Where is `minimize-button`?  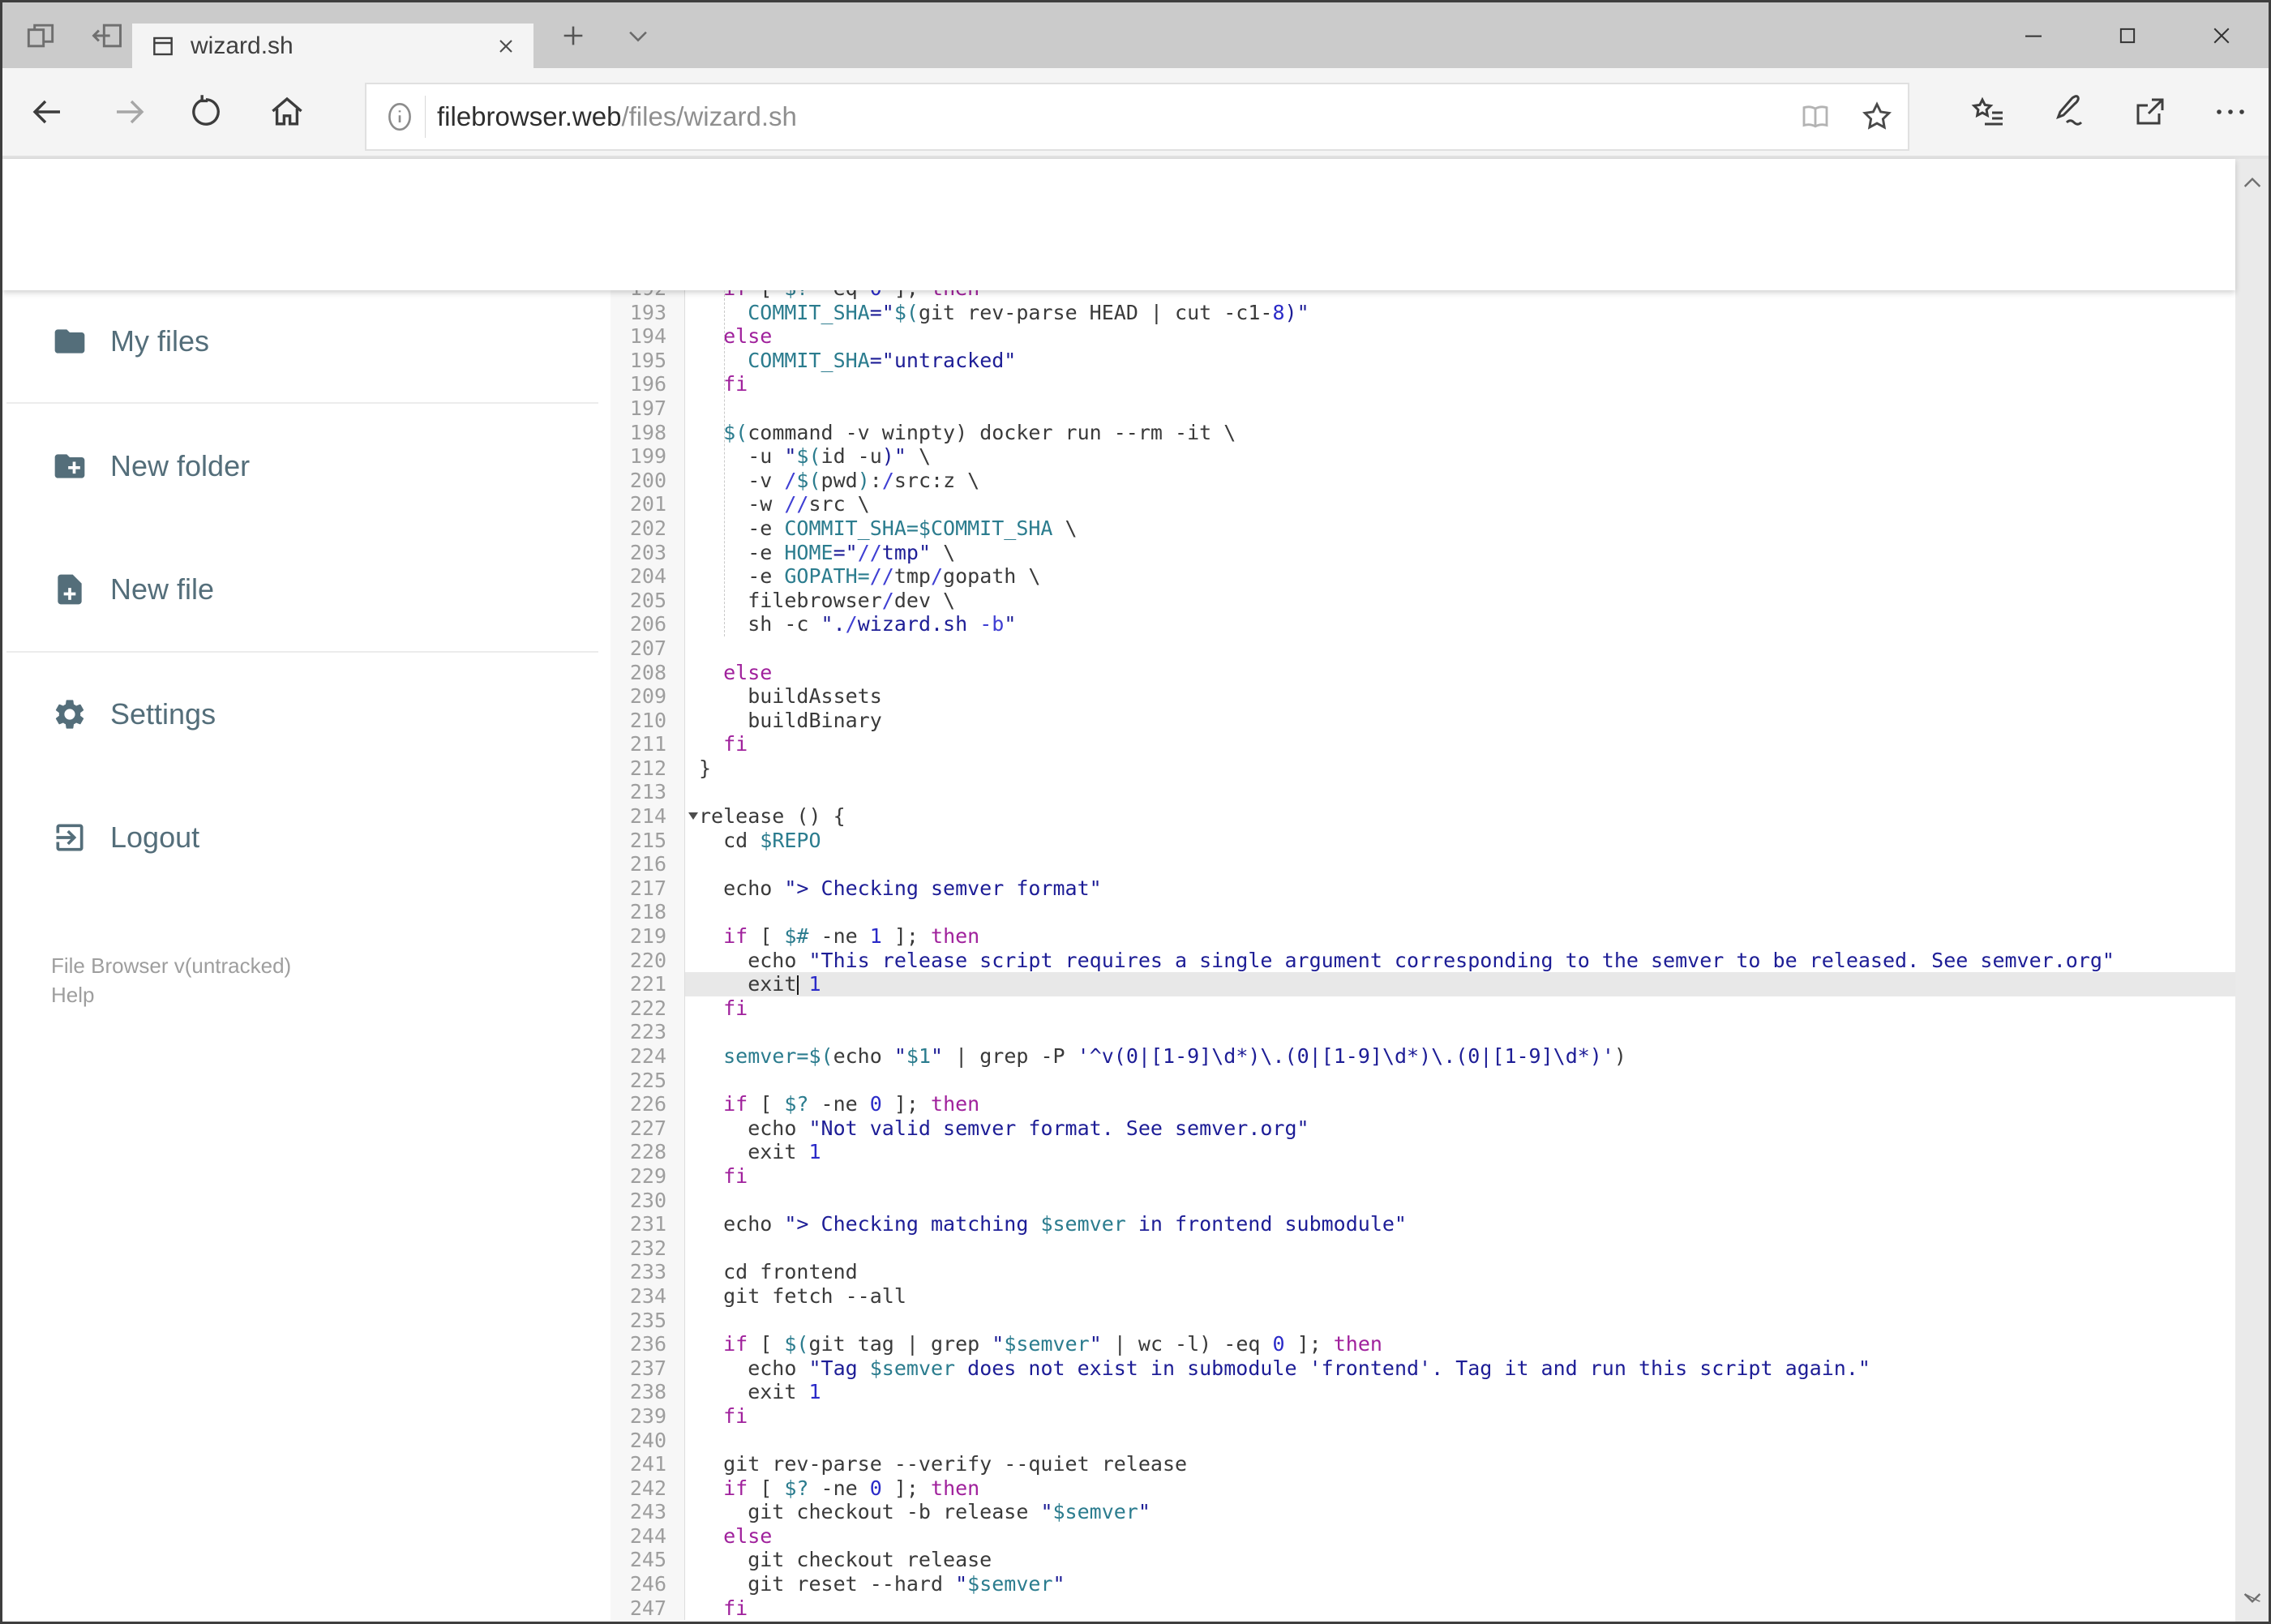
minimize-button is located at coordinates (2033, 35).